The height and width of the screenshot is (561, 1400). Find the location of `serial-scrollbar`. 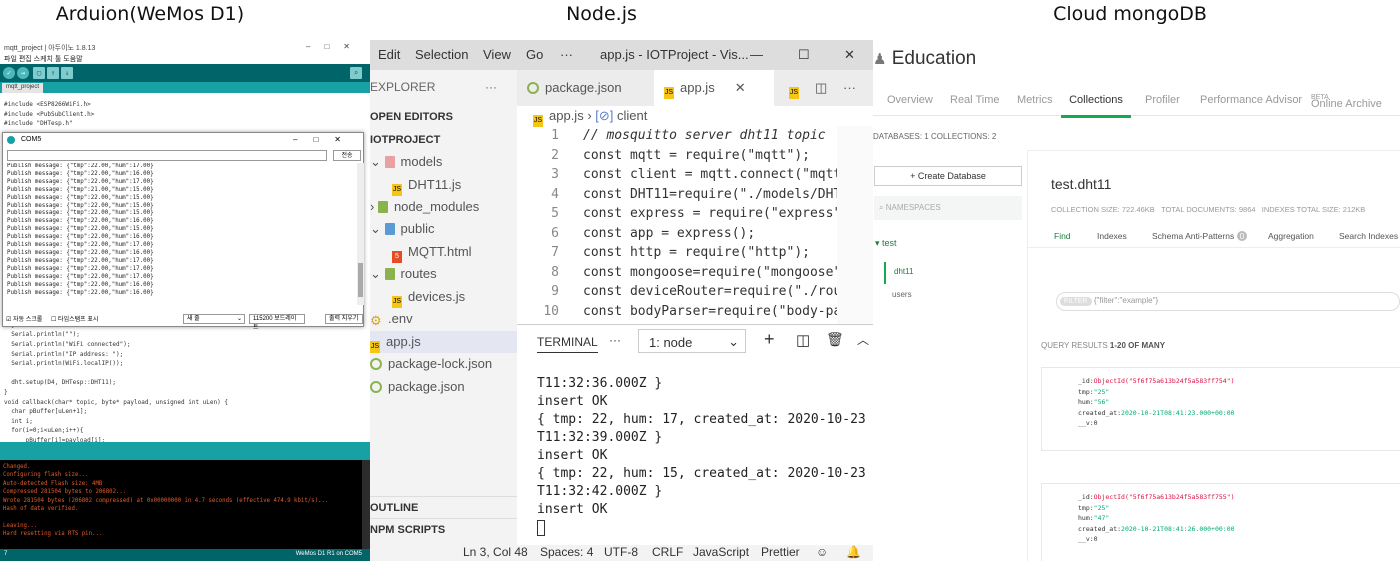

serial-scrollbar is located at coordinates (360, 234).